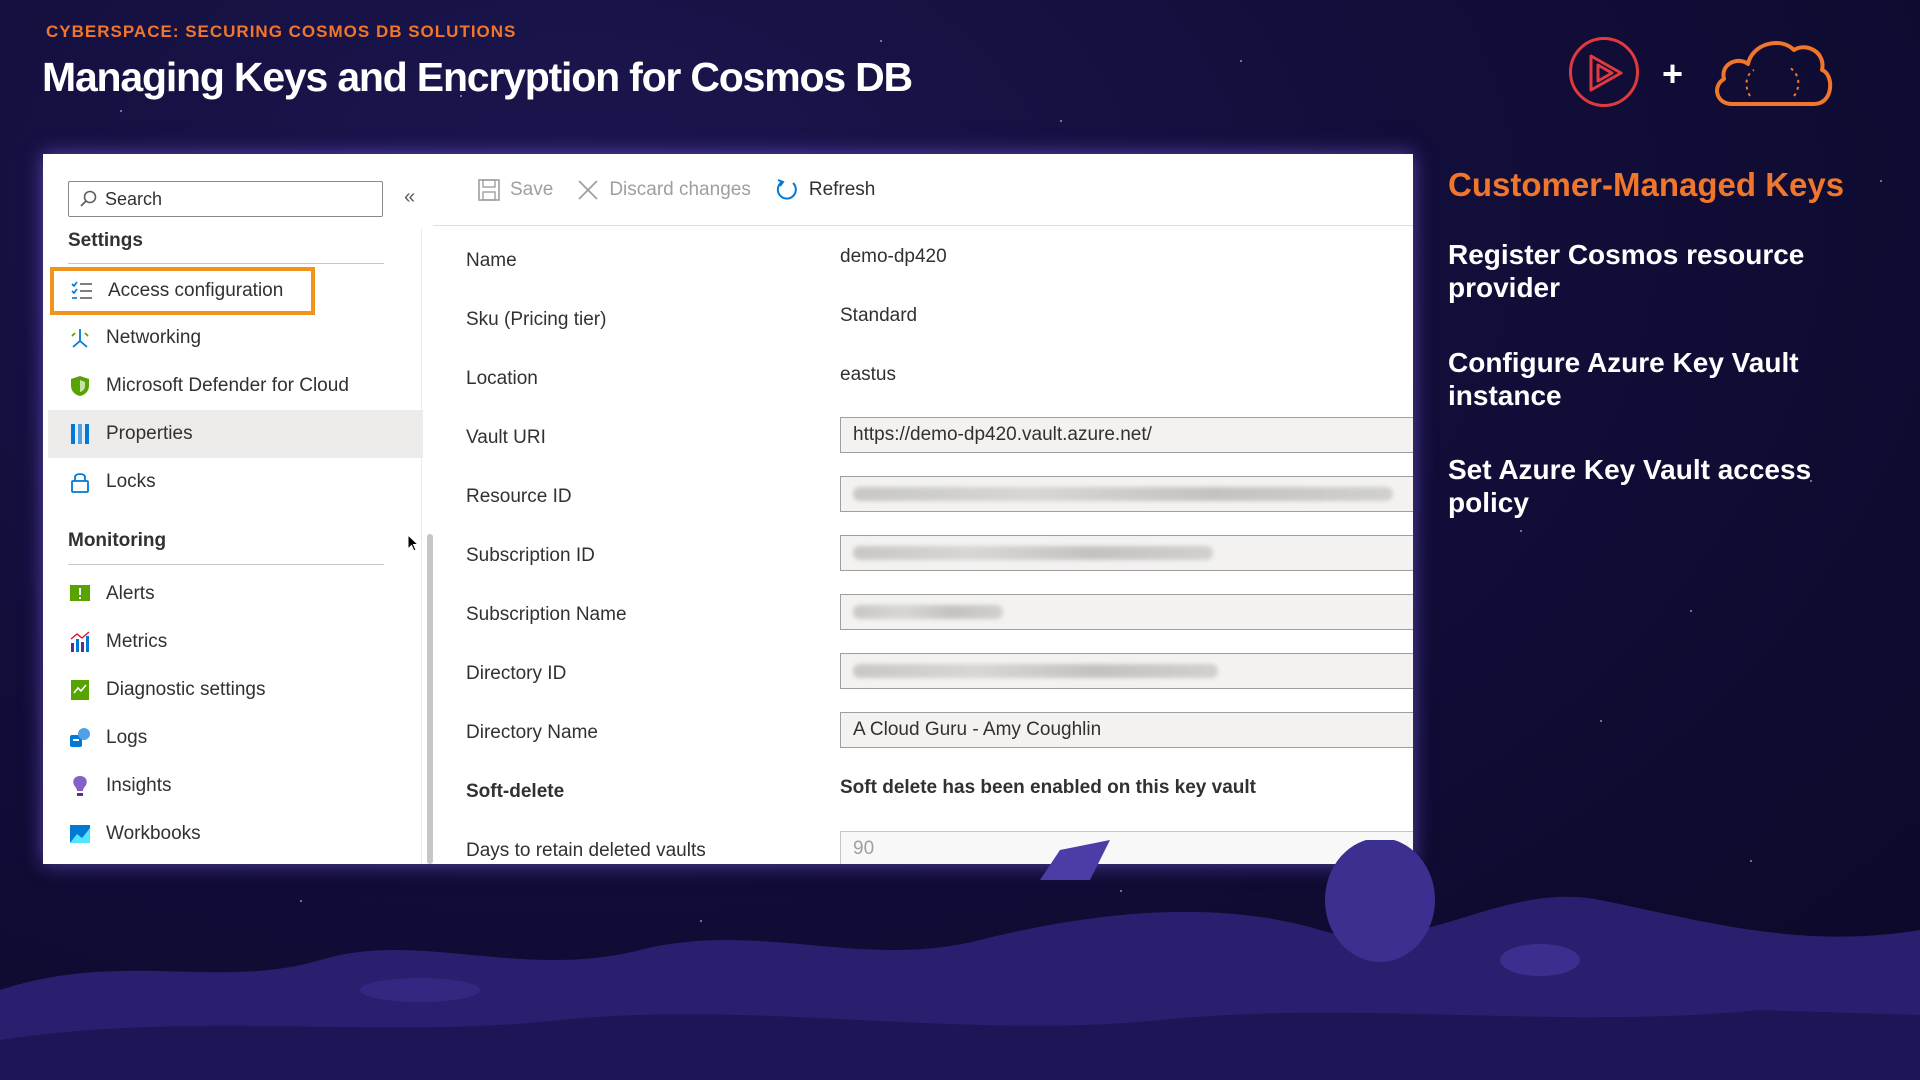  What do you see at coordinates (421, 546) in the screenshot?
I see `menu-divider` at bounding box center [421, 546].